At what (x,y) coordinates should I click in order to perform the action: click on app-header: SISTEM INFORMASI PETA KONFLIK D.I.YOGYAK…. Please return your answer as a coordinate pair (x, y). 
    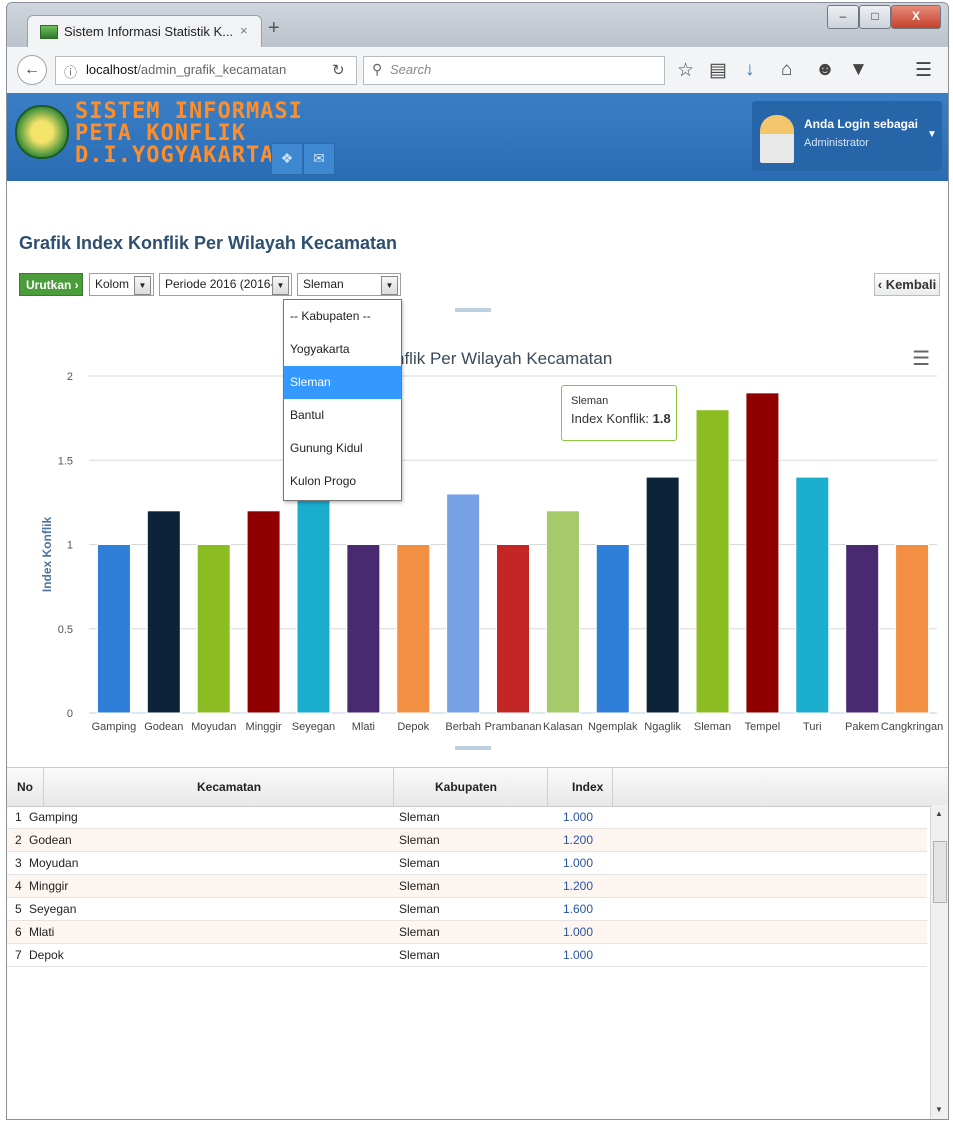
    Looking at the image, I should click on (477, 137).